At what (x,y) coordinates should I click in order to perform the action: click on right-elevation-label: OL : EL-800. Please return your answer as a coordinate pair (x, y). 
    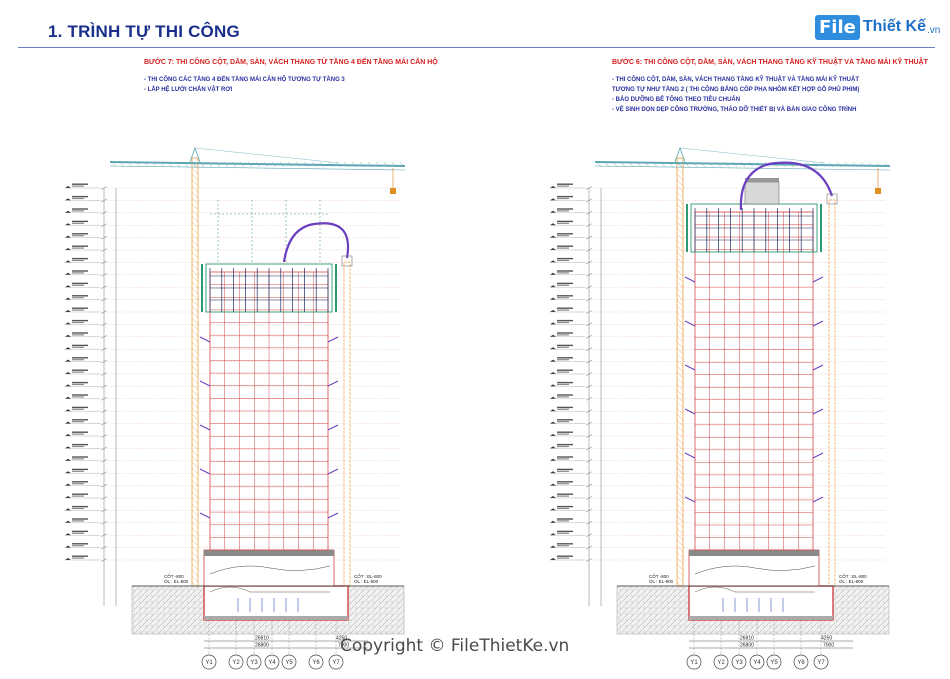
    Looking at the image, I should click on (851, 581).